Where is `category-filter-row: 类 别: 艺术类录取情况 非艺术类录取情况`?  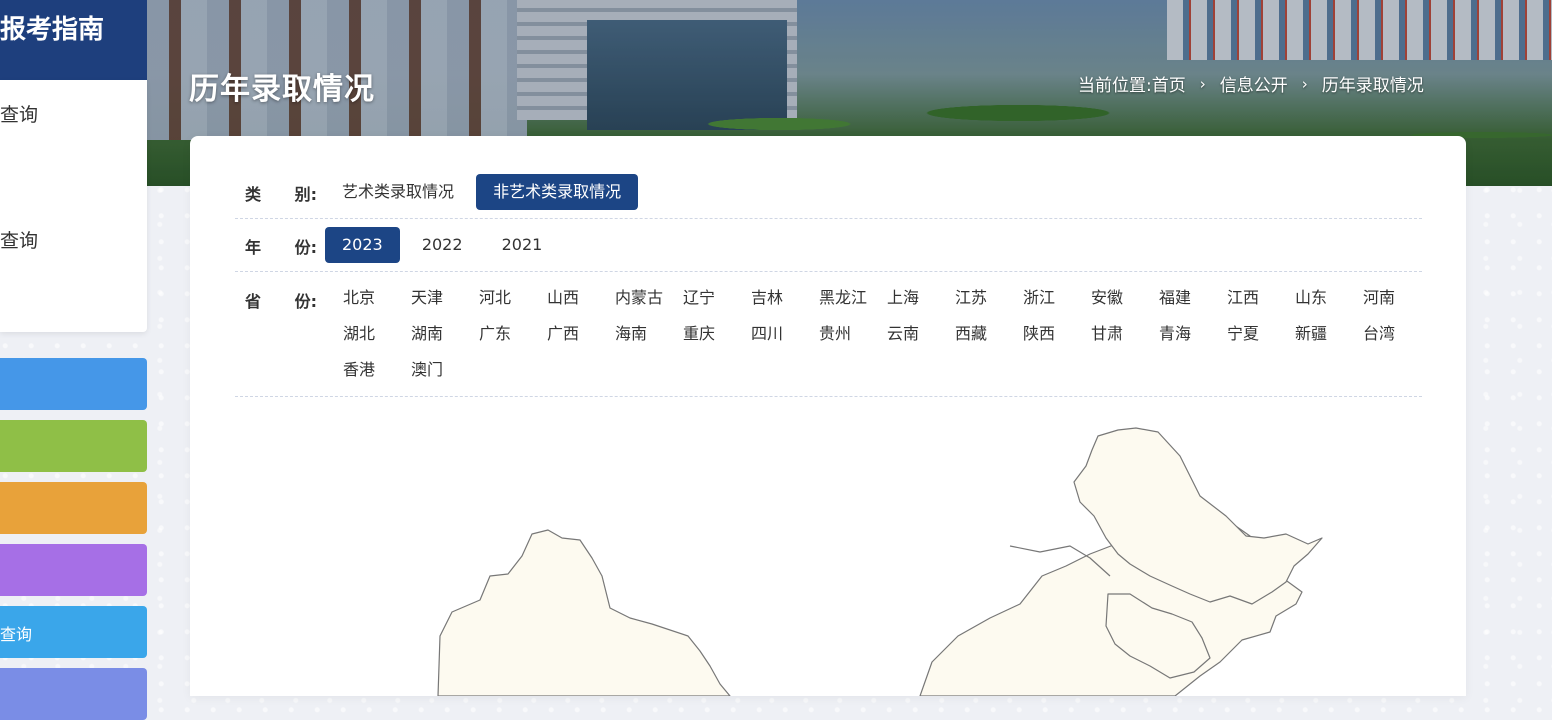
category-filter-row: 类 别: 艺术类录取情况 非艺术类录取情况 is located at coordinates (828, 195).